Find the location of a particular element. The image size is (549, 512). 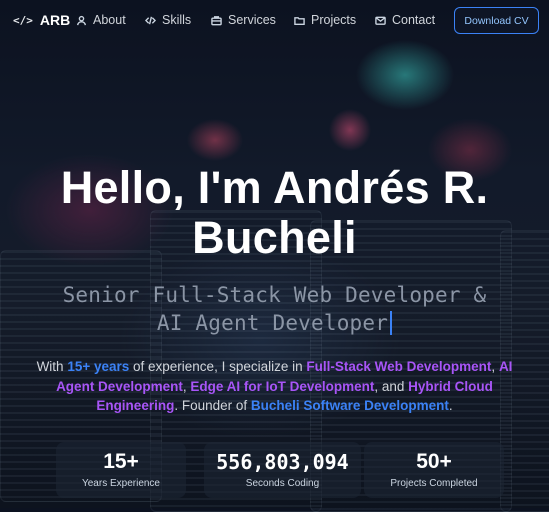

stat-value: 556,803,094 is located at coordinates (282, 462).